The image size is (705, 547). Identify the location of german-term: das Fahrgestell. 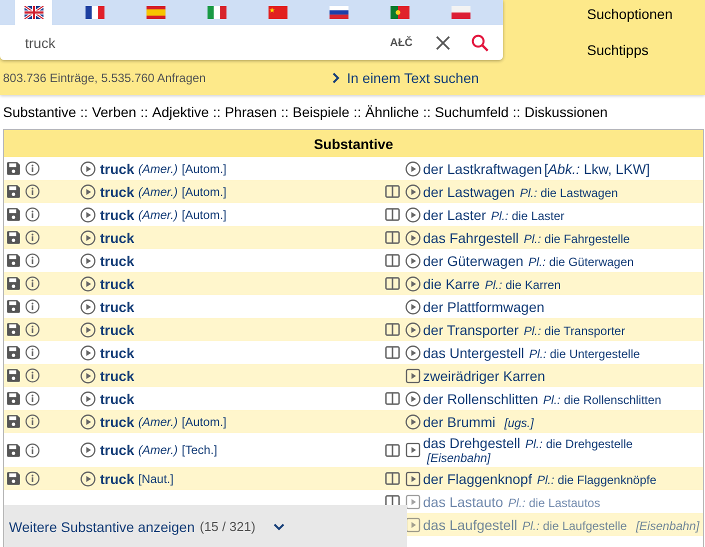
(471, 238).